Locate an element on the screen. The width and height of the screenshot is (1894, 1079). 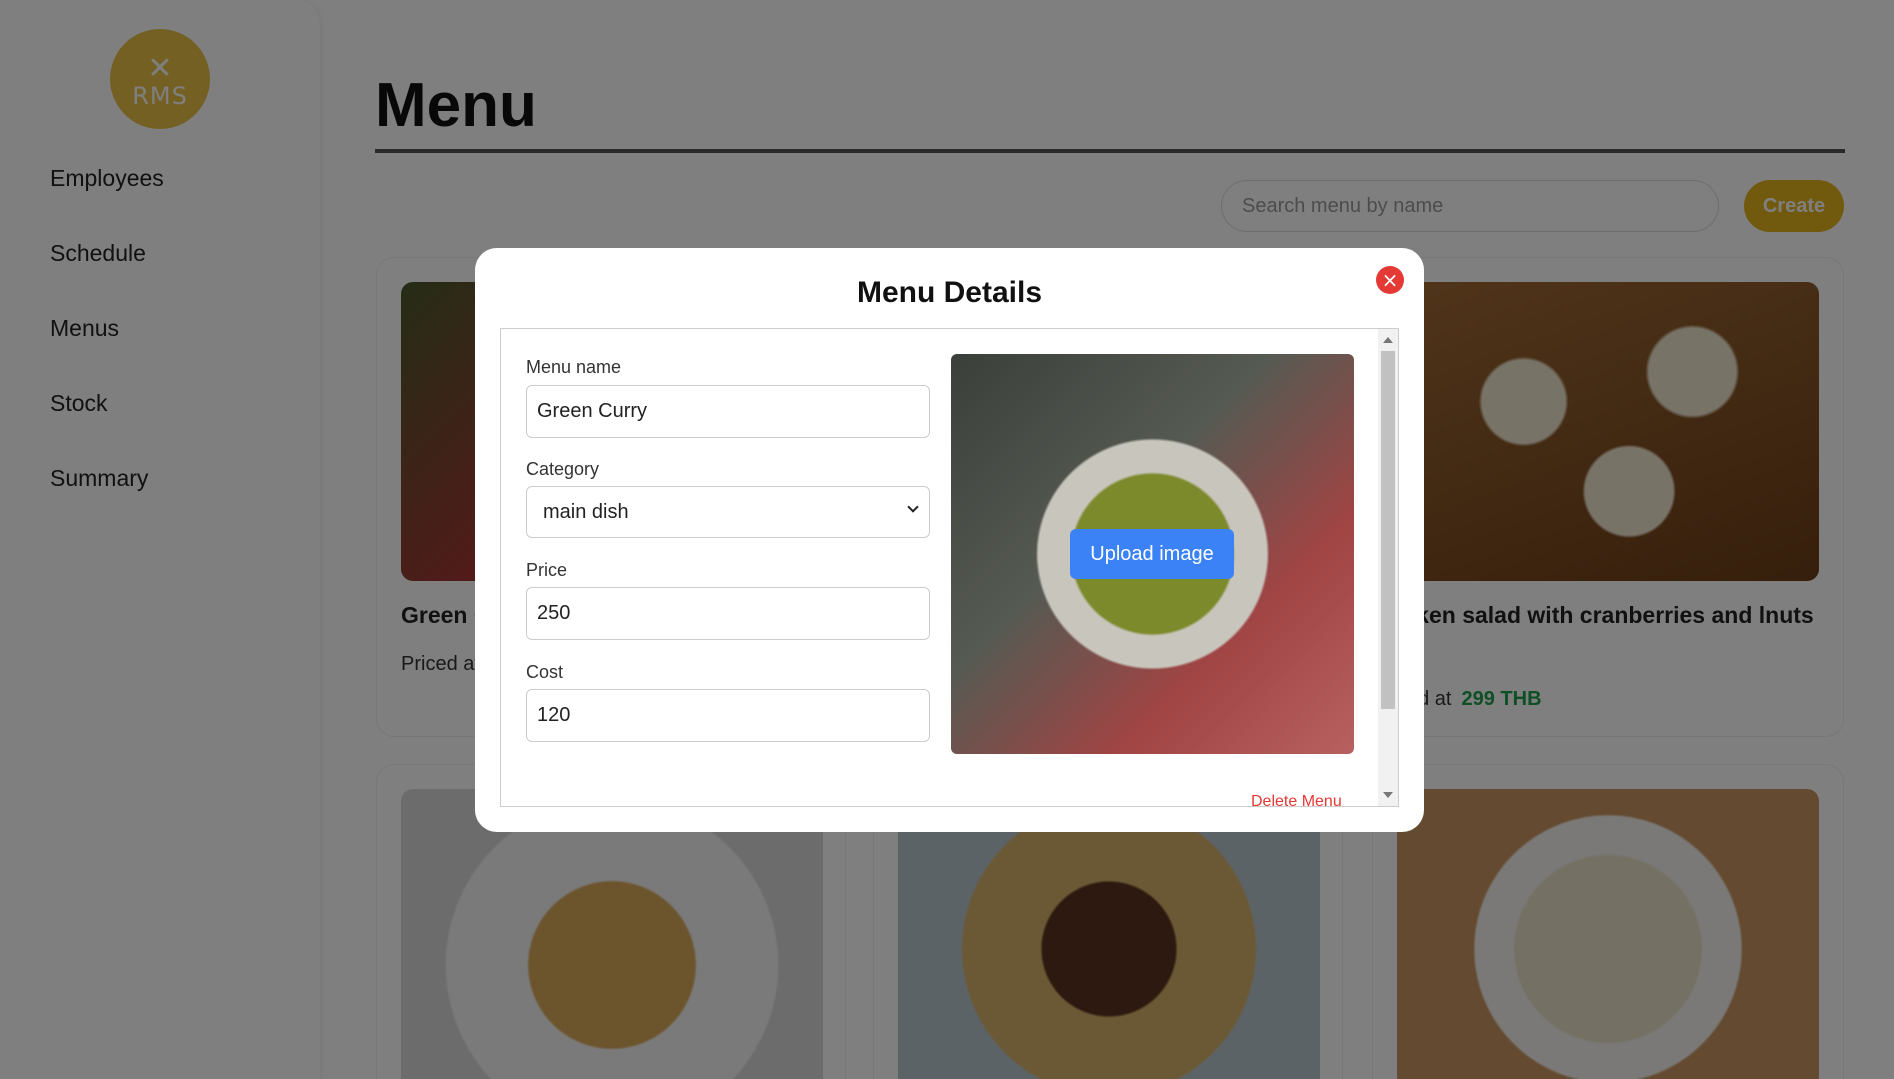
menu-name-label: Menu name is located at coordinates (574, 367).